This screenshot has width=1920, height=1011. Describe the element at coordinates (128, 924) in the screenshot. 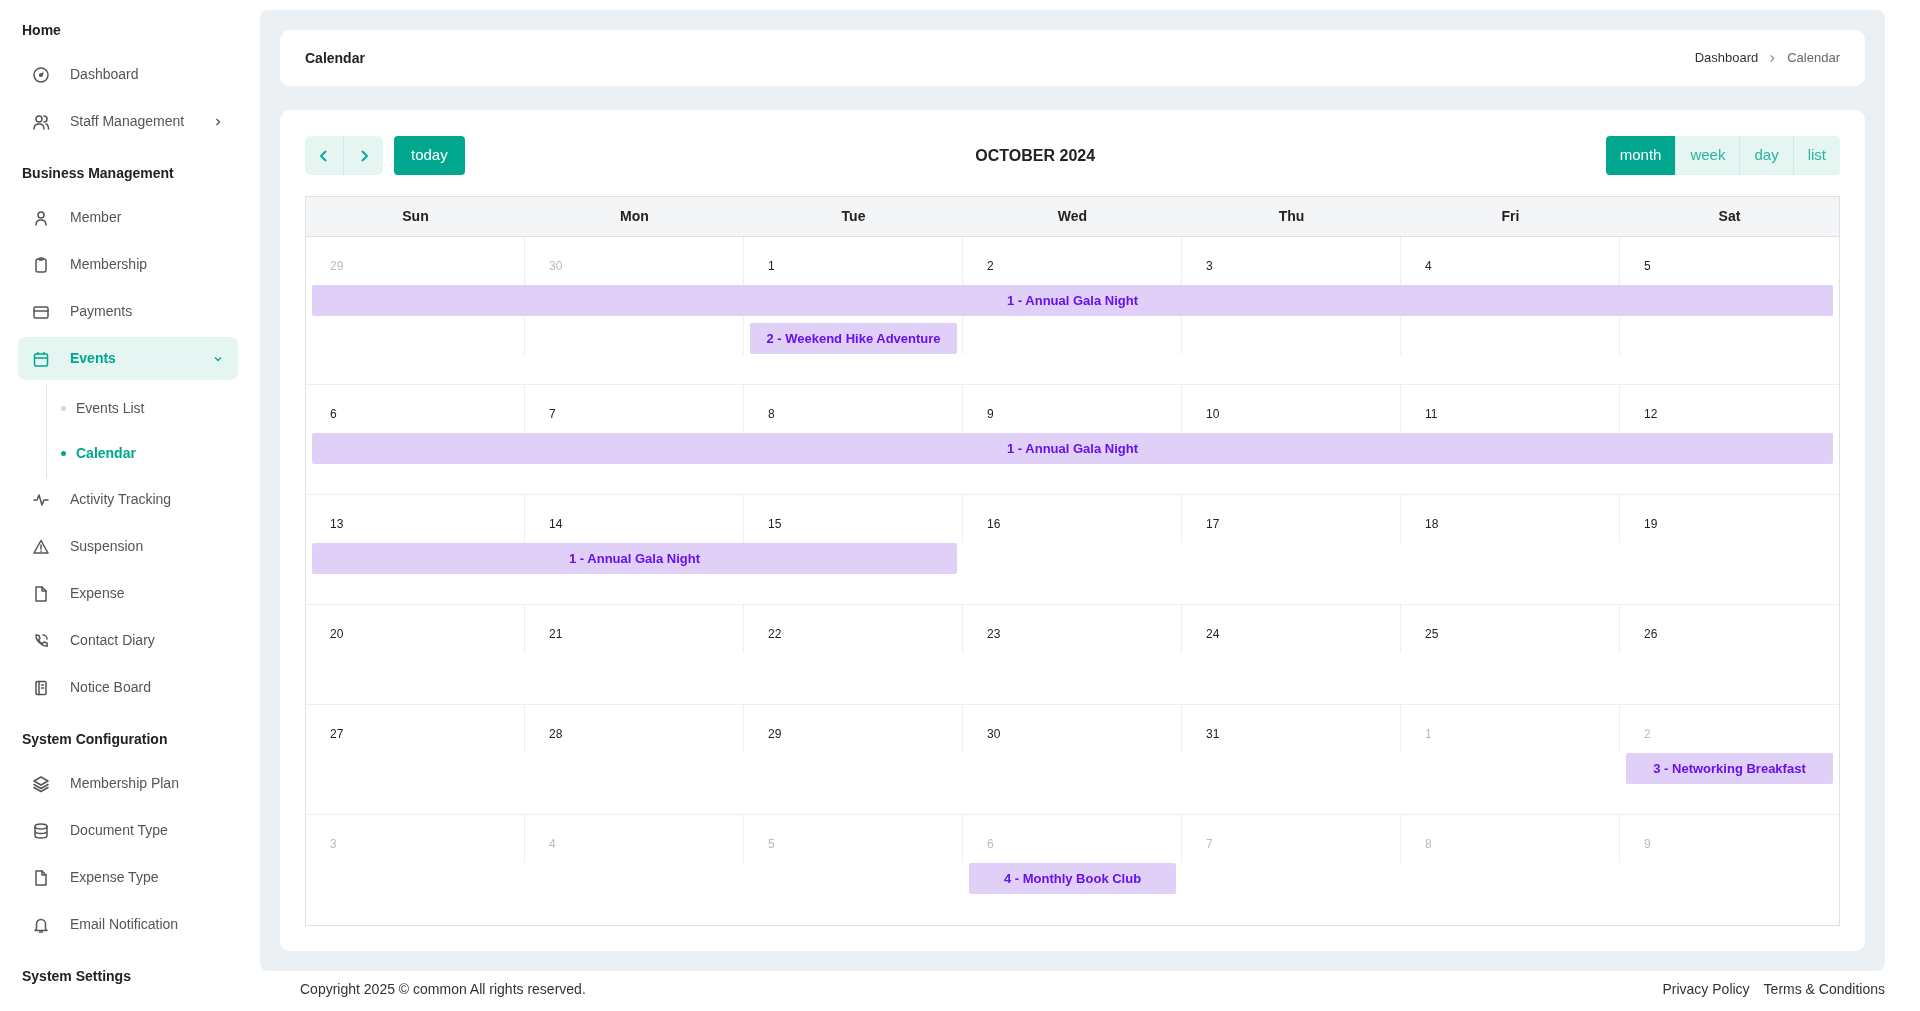

I see `sidebar-item: Email Notification` at that location.